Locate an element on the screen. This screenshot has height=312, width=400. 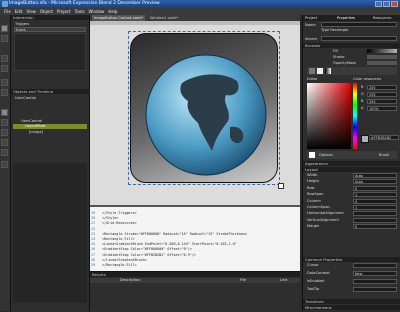
menu-project: Project is located at coordinates (64, 11).